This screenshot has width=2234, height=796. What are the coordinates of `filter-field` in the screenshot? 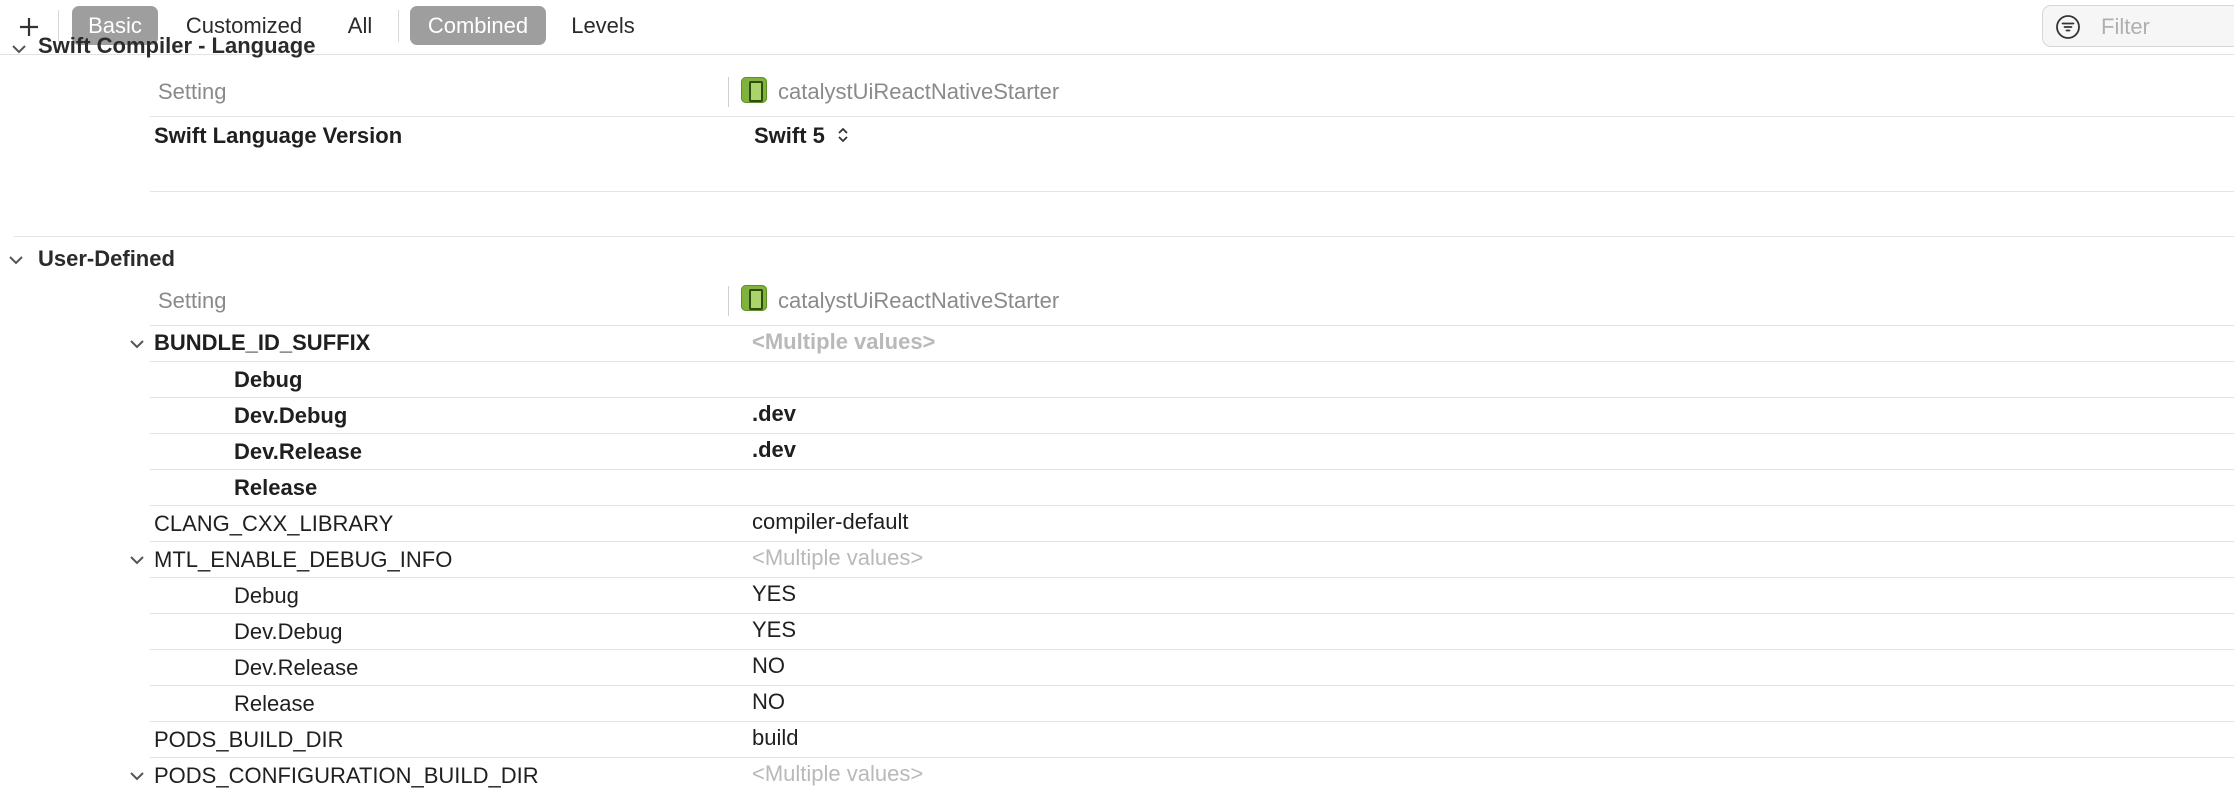 It's located at (2138, 26).